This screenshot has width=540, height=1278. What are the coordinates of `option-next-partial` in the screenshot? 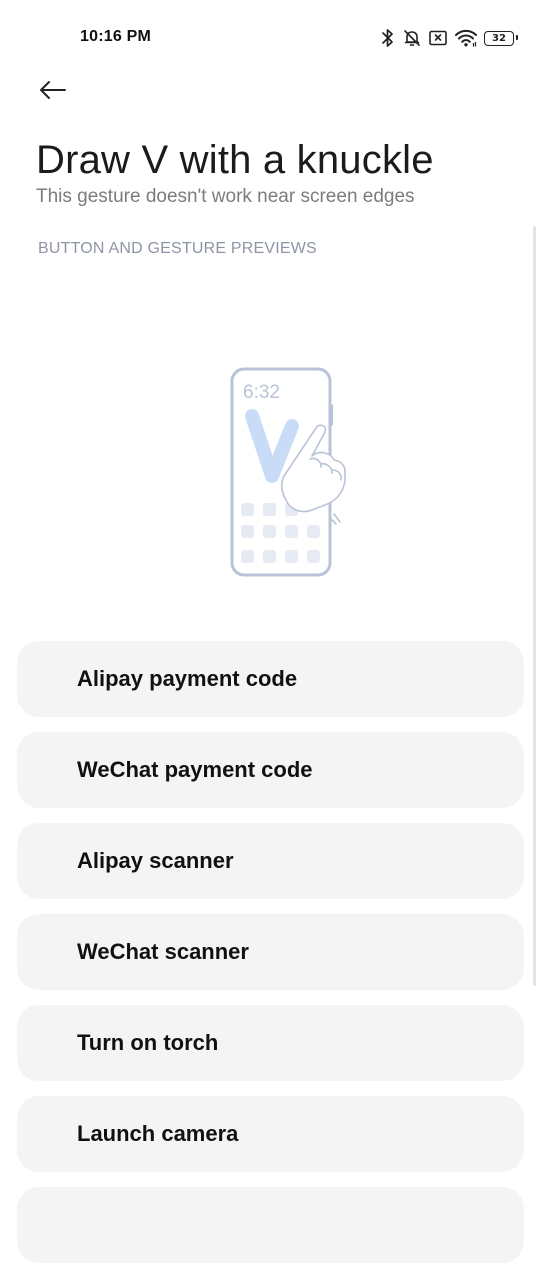 It's located at (270, 1225).